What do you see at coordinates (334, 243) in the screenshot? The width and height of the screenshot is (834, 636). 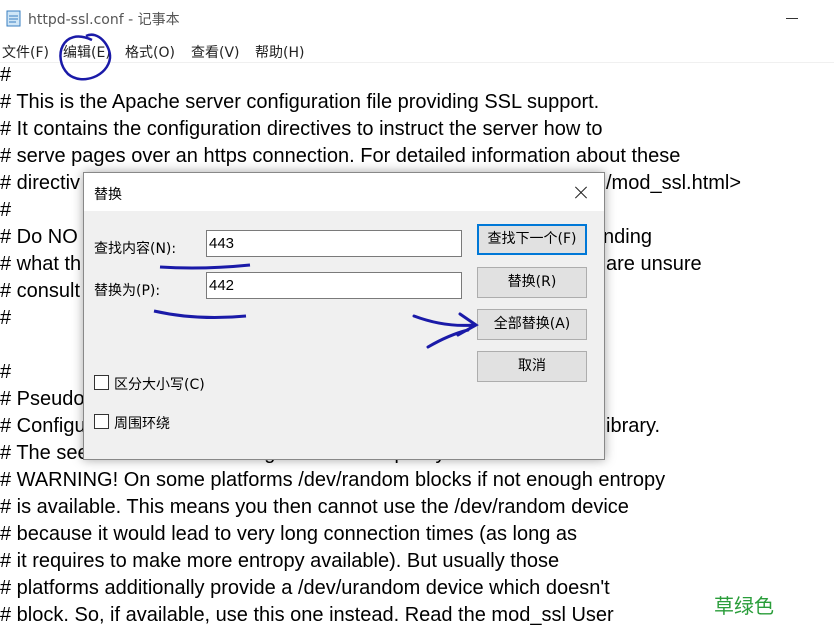 I see `find-input: 443` at bounding box center [334, 243].